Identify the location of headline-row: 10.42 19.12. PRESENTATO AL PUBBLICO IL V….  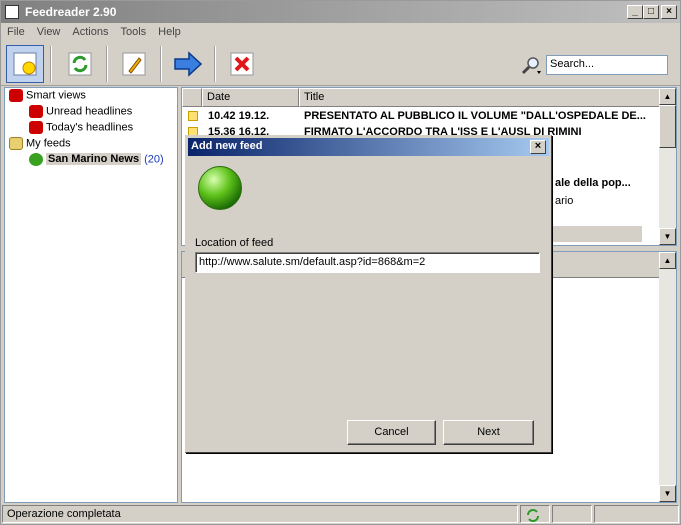
(421, 116).